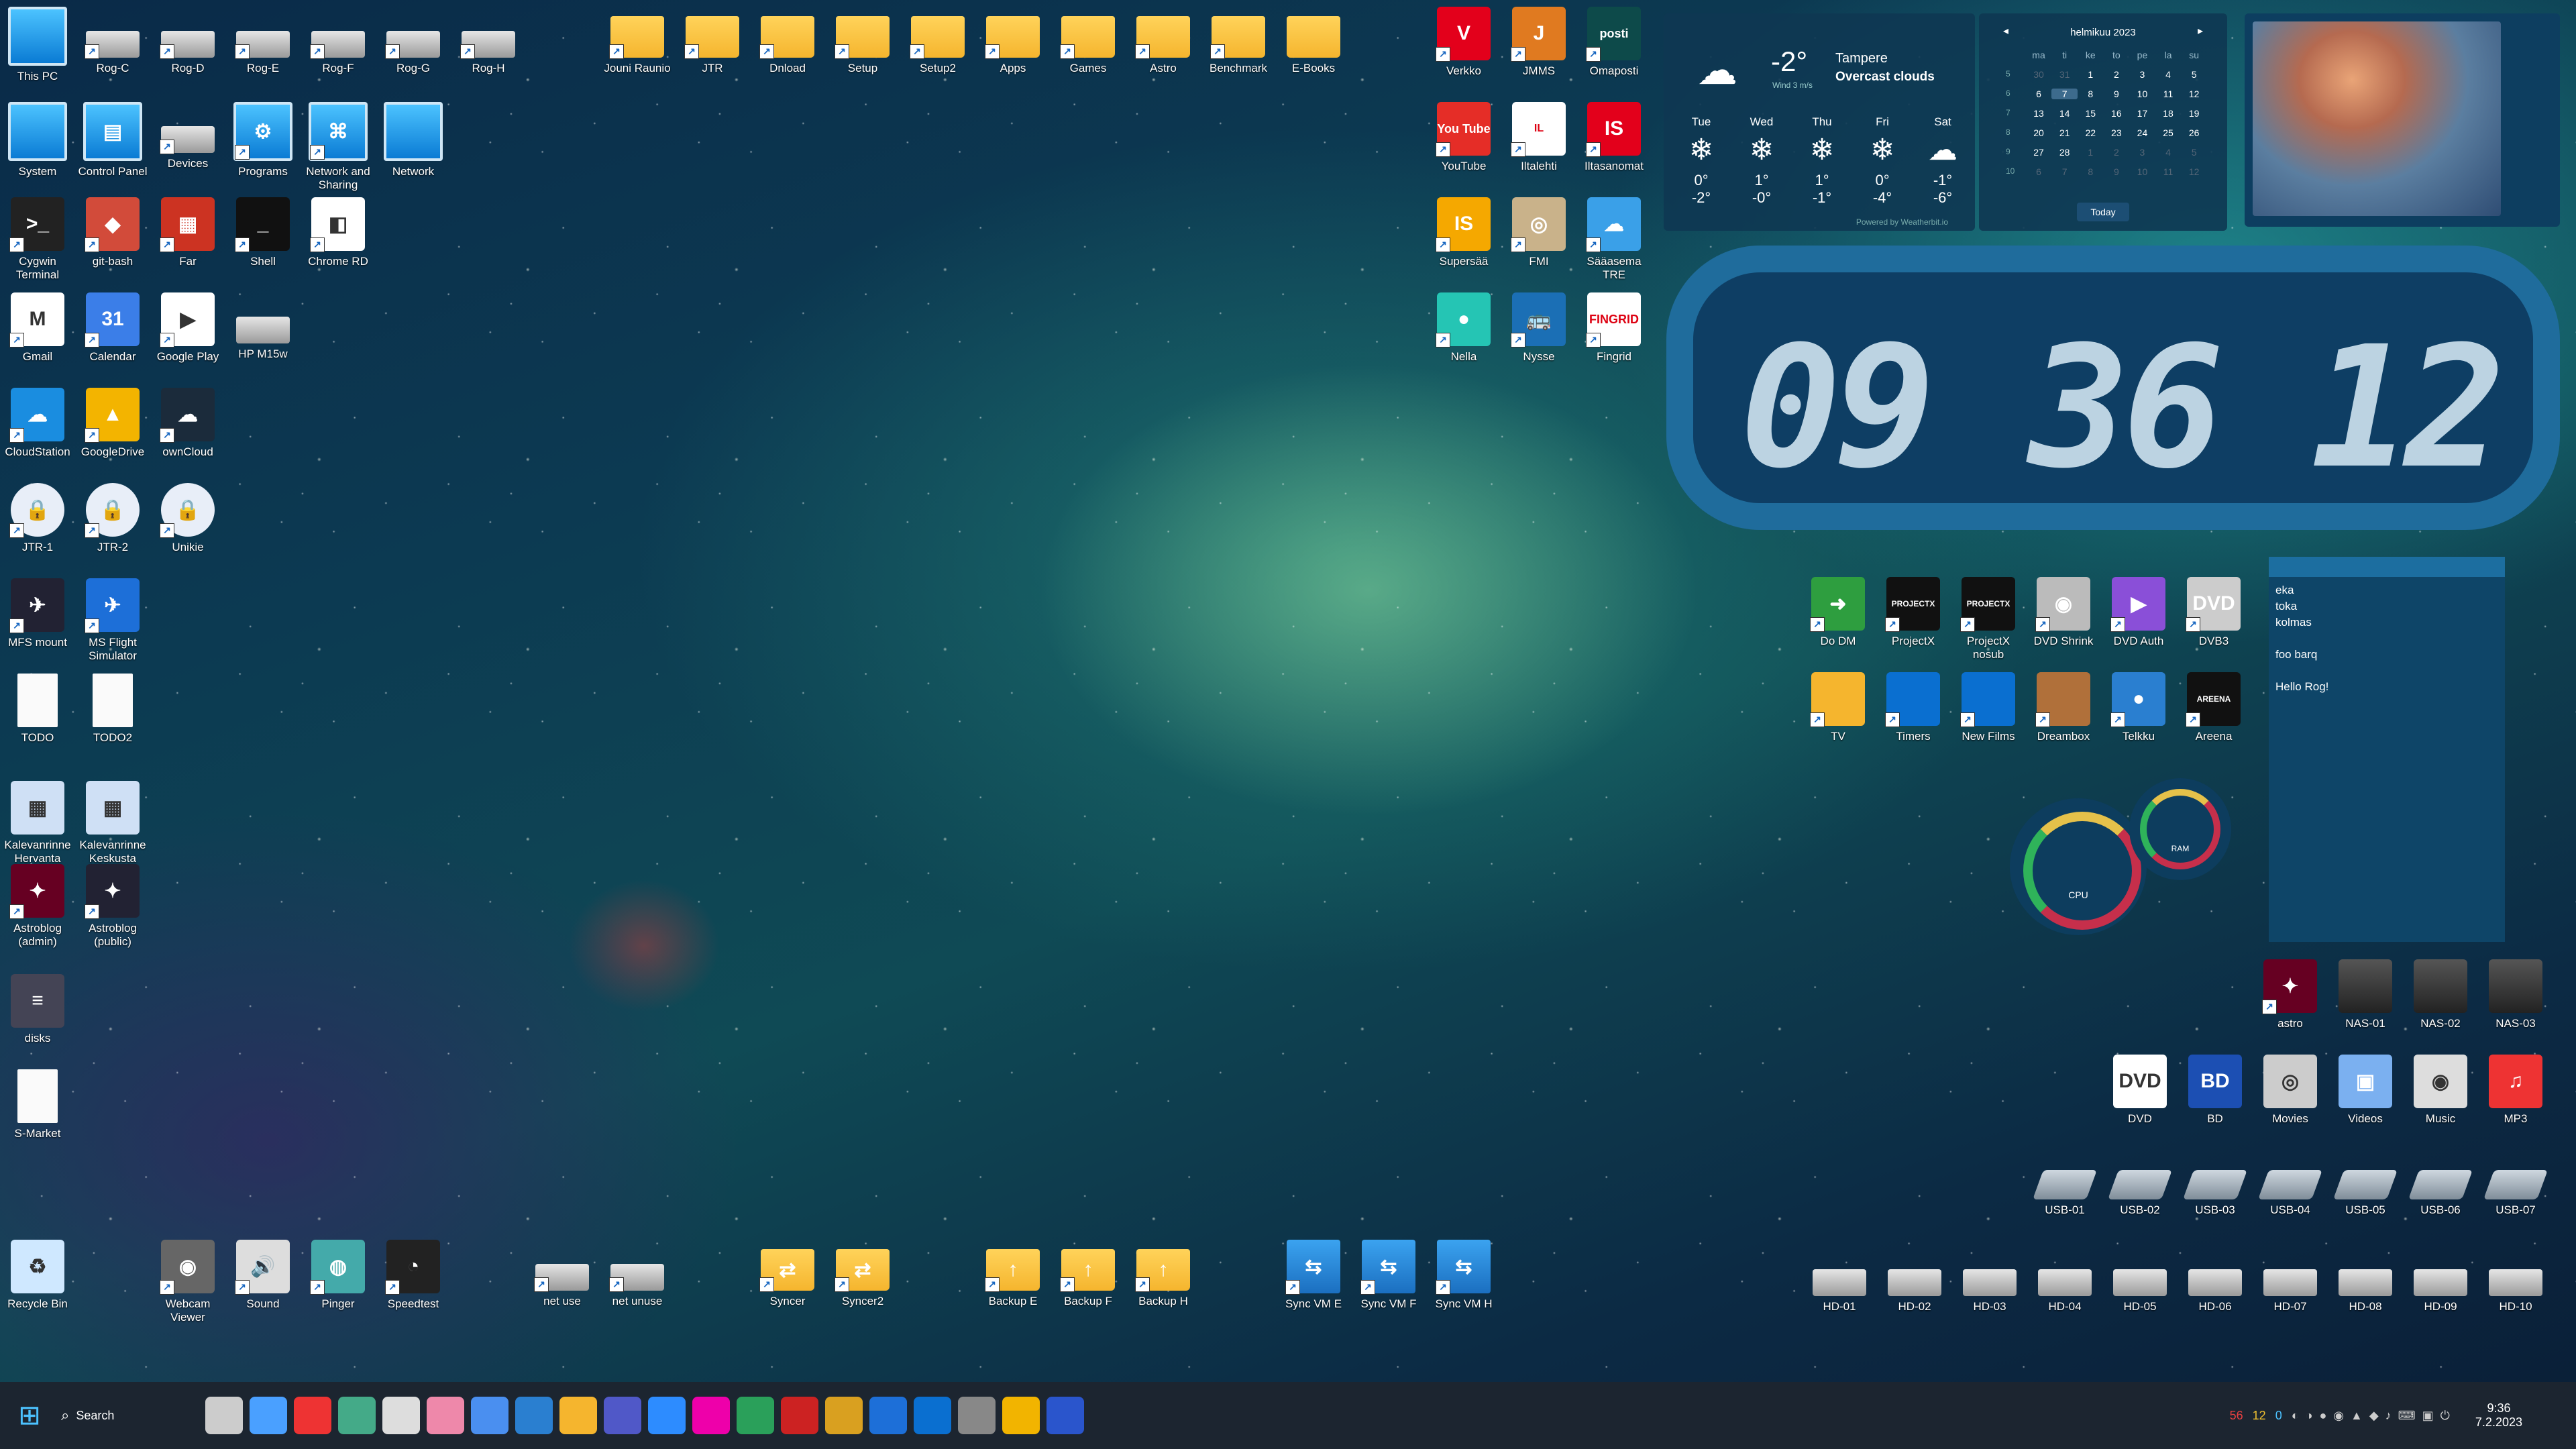 This screenshot has width=2576, height=1449. Describe the element at coordinates (2498, 1415) in the screenshot. I see `tray-clock: 9:36 7.2.2023` at that location.